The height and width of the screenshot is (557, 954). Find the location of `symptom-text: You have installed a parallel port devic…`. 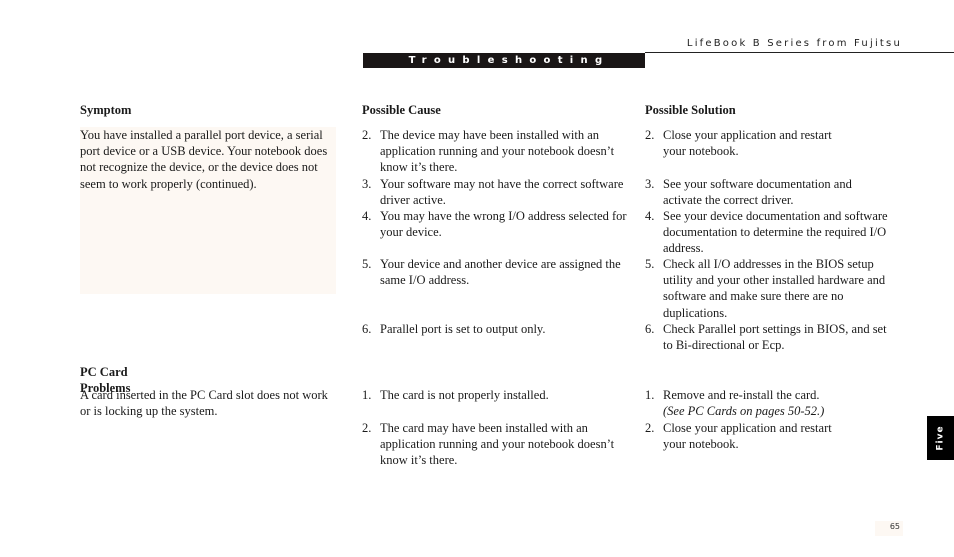

symptom-text: You have installed a parallel port devic… is located at coordinates (204, 159).